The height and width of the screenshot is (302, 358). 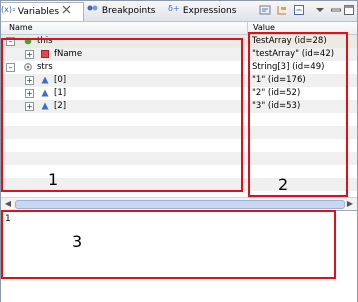 What do you see at coordinates (349, 10) in the screenshot?
I see `maximize-icon` at bounding box center [349, 10].